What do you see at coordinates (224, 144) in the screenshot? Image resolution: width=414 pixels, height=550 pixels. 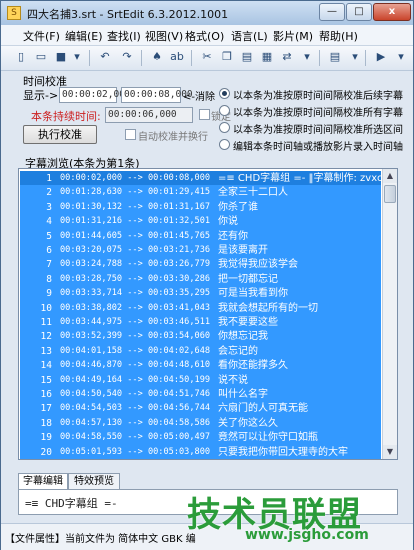 I see `option-radio-edit-timeline` at bounding box center [224, 144].